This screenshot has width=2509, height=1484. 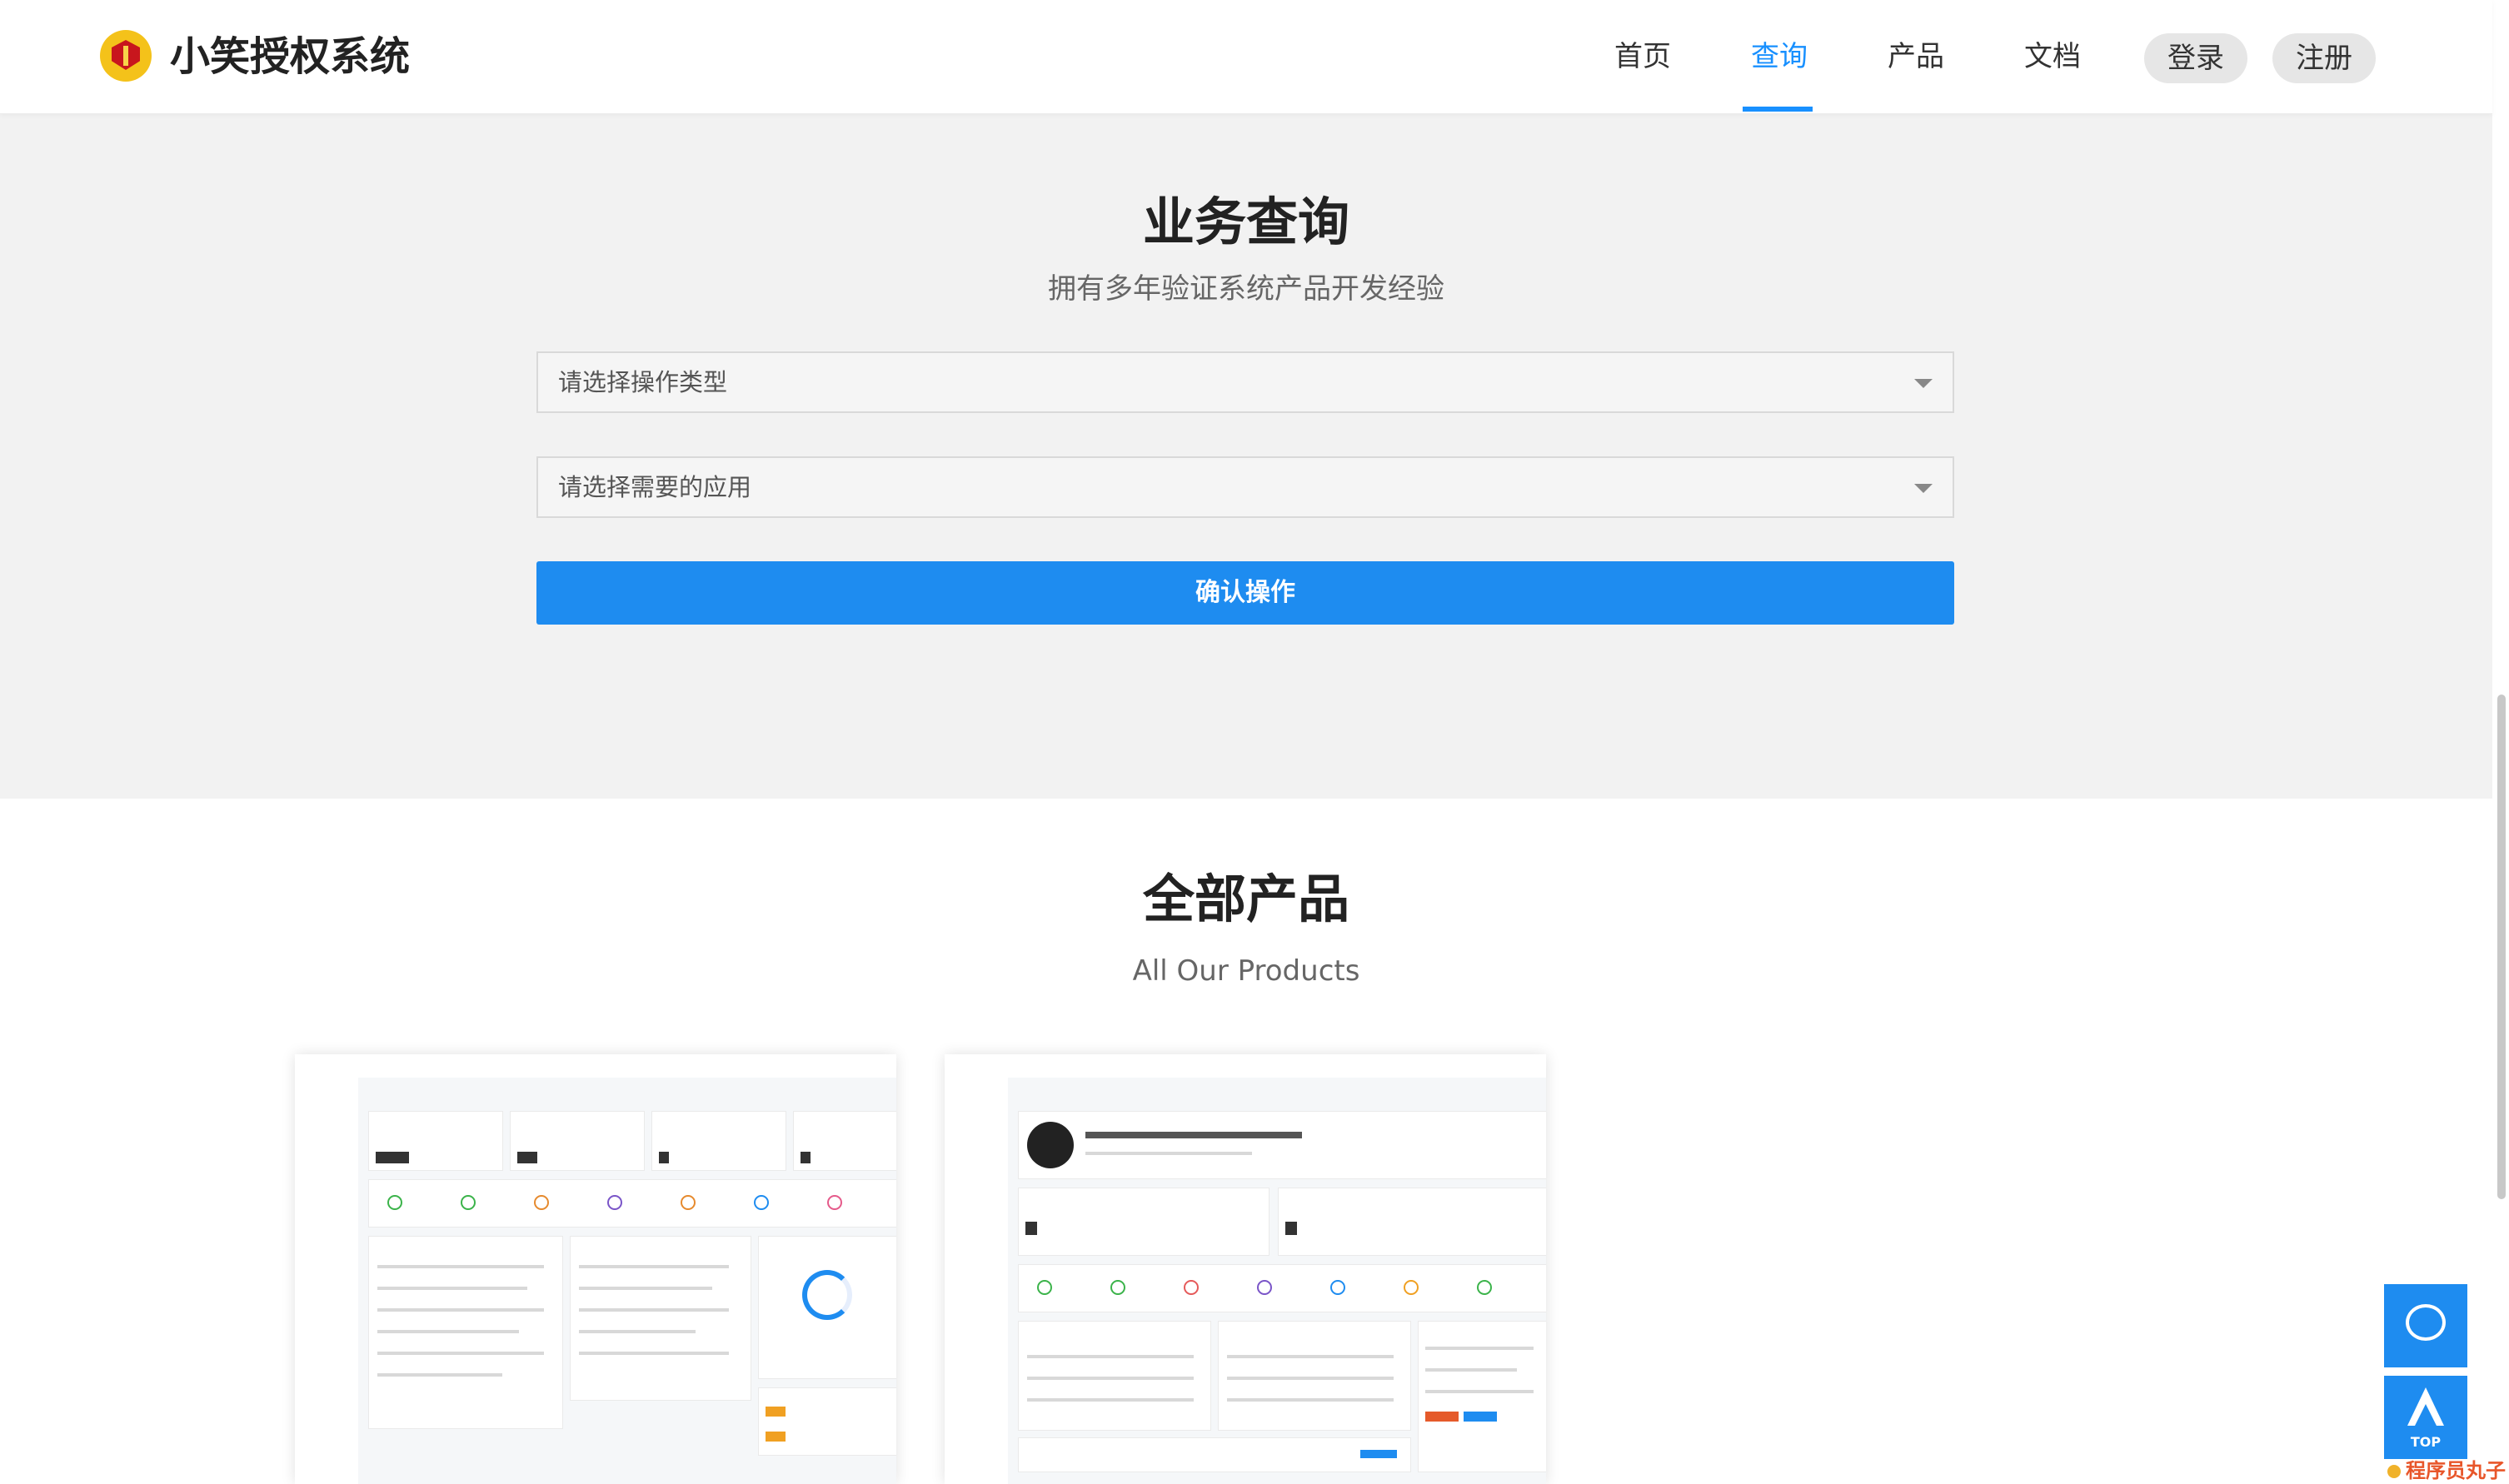 I want to click on product-2-preview, so click(x=1277, y=1281).